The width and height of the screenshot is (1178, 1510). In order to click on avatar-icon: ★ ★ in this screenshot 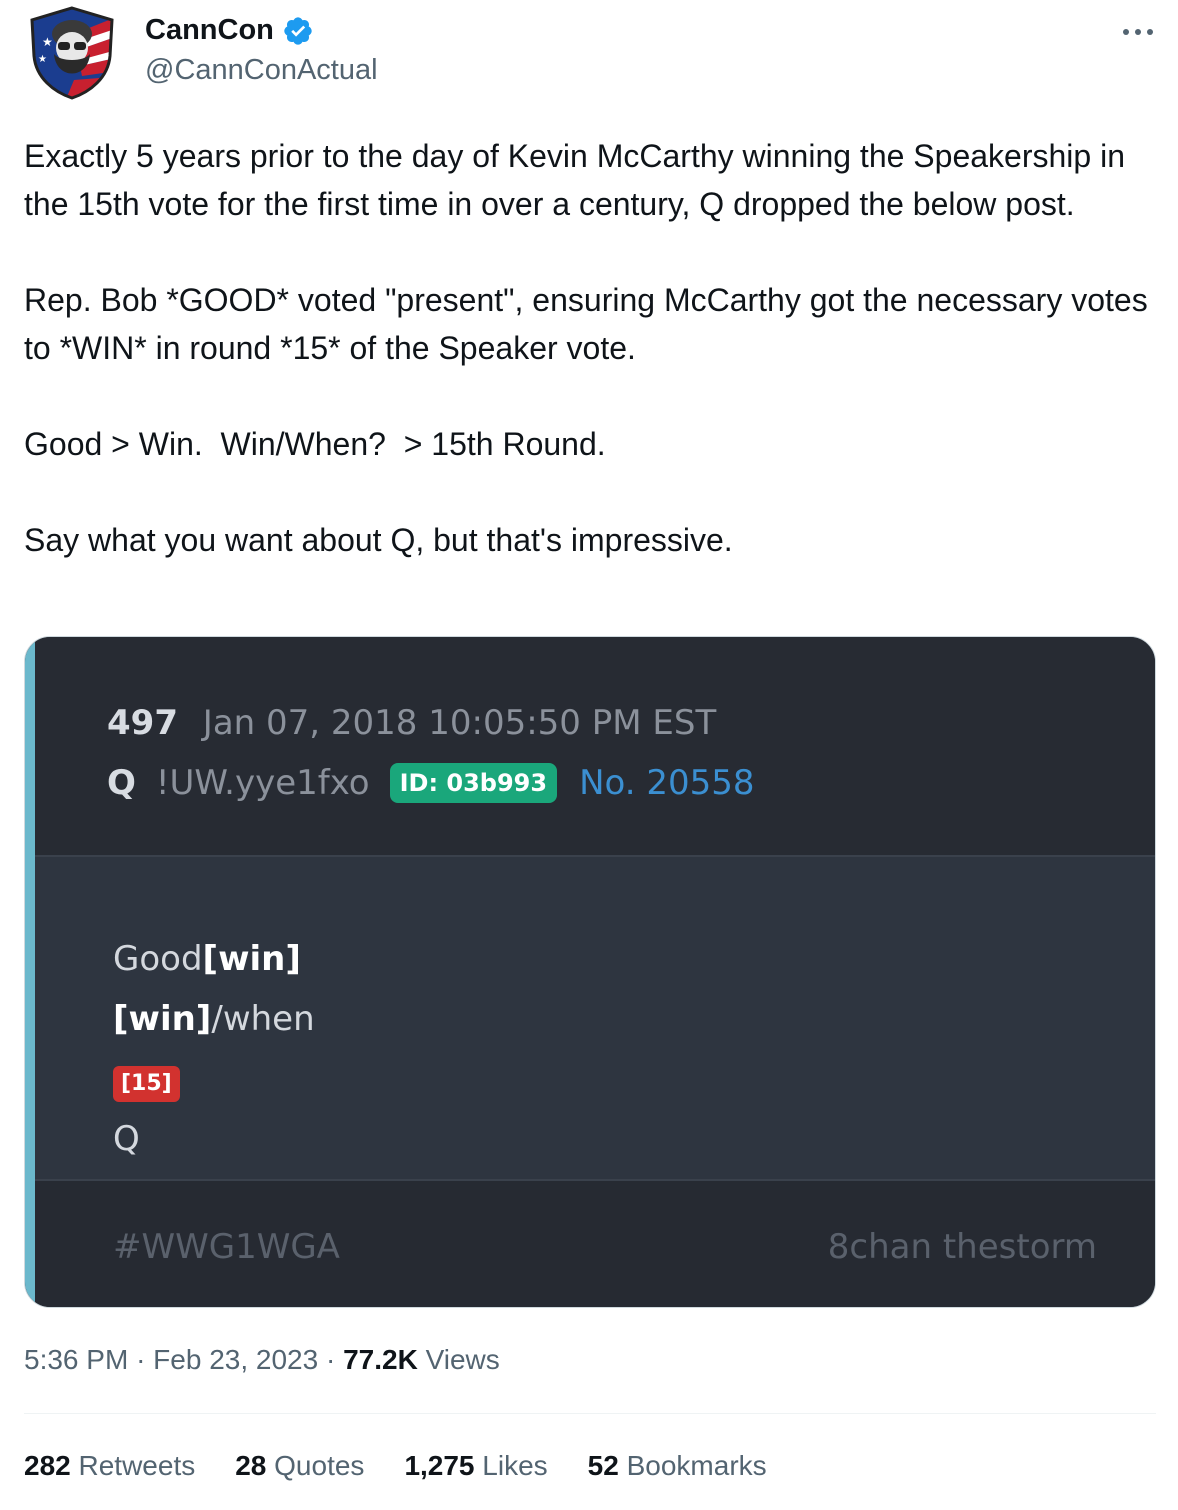, I will do `click(72, 53)`.